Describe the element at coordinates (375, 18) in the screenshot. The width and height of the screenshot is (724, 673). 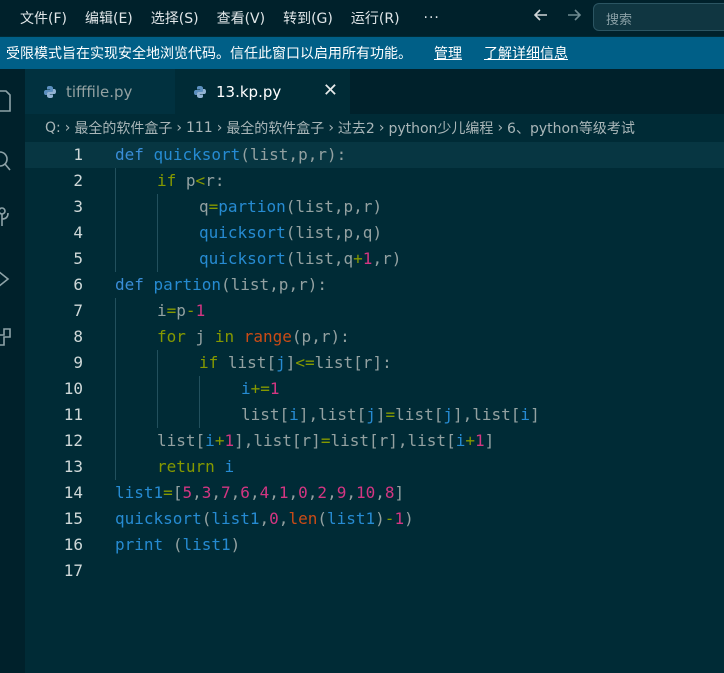
I see `menu-run: 运行(R)` at that location.